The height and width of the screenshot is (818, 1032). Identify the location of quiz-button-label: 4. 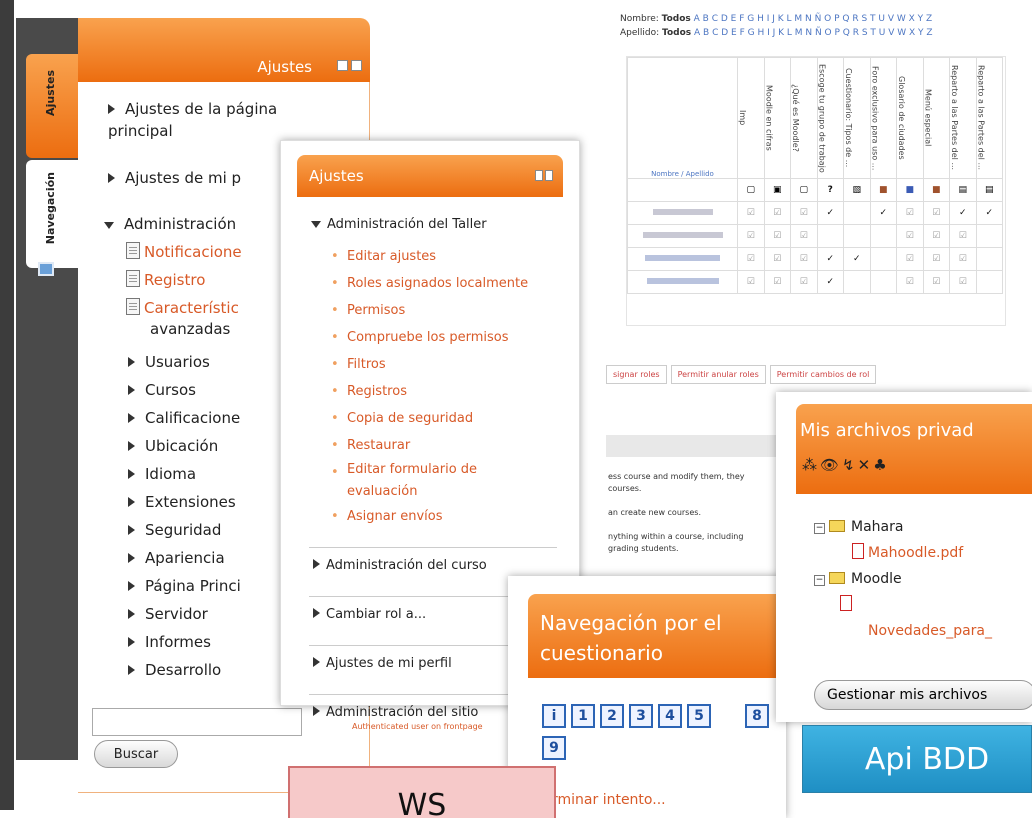
(670, 716).